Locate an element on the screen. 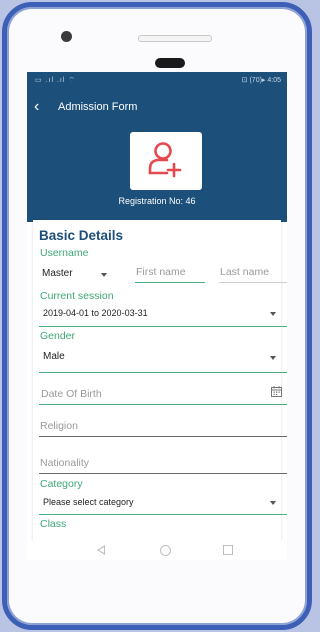 This screenshot has width=320, height=632. section-heading: Basic Details is located at coordinates (81, 235).